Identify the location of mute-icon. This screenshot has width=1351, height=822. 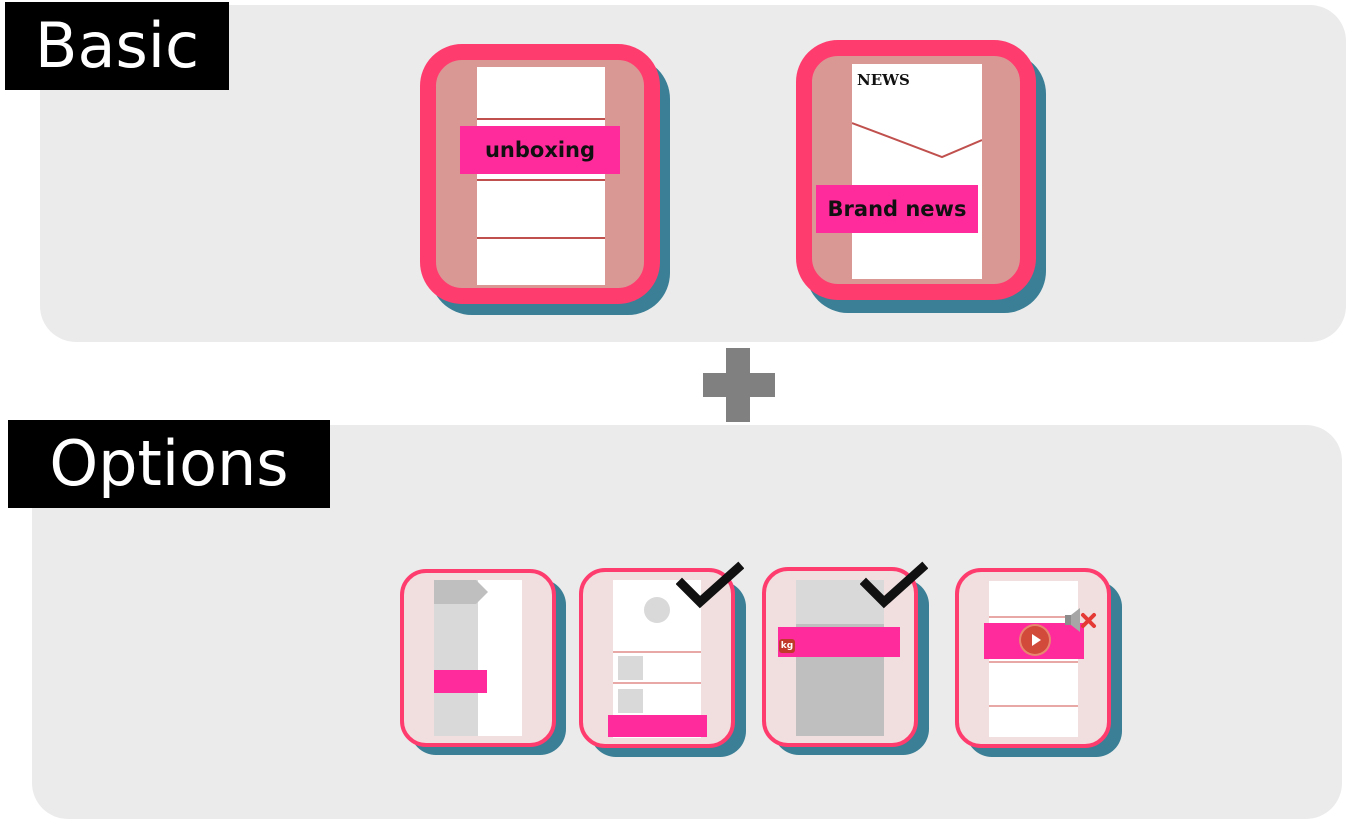
(1080, 620).